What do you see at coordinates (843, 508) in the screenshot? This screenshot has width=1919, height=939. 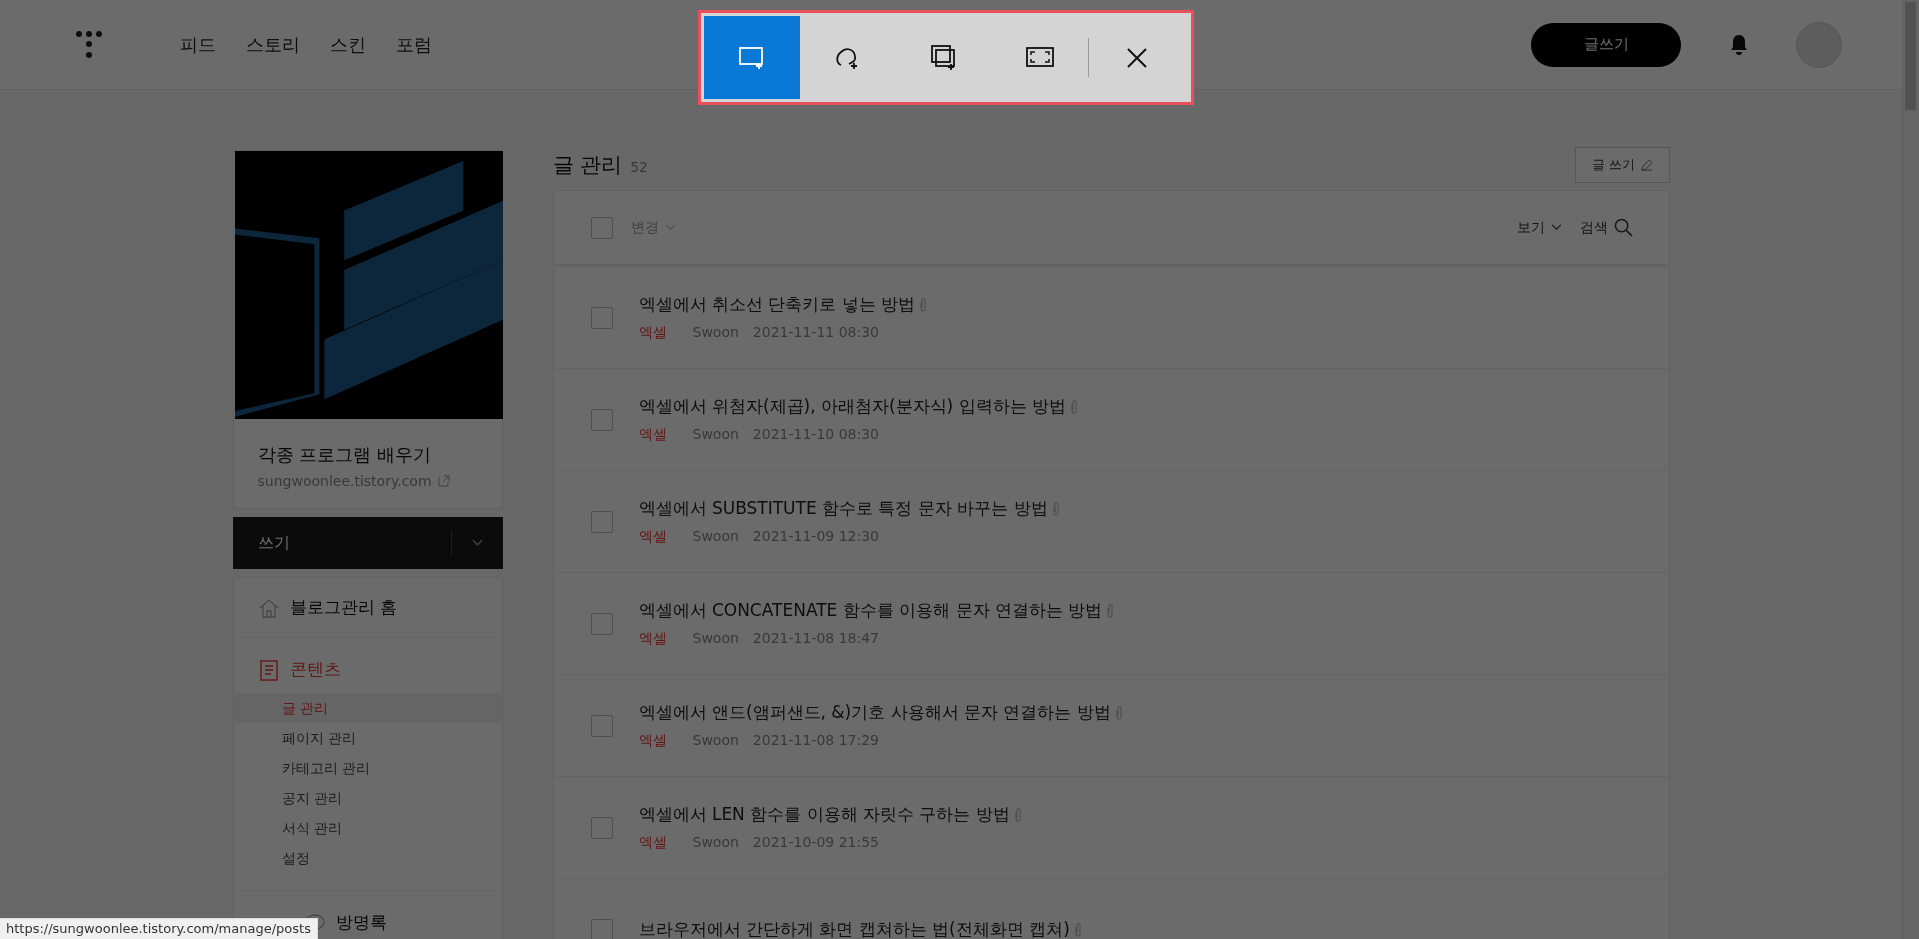 I see `post-title-link: 엑셀에서 SUBSTITUTE 함수로 특정 문자 바꾸는 방법` at bounding box center [843, 508].